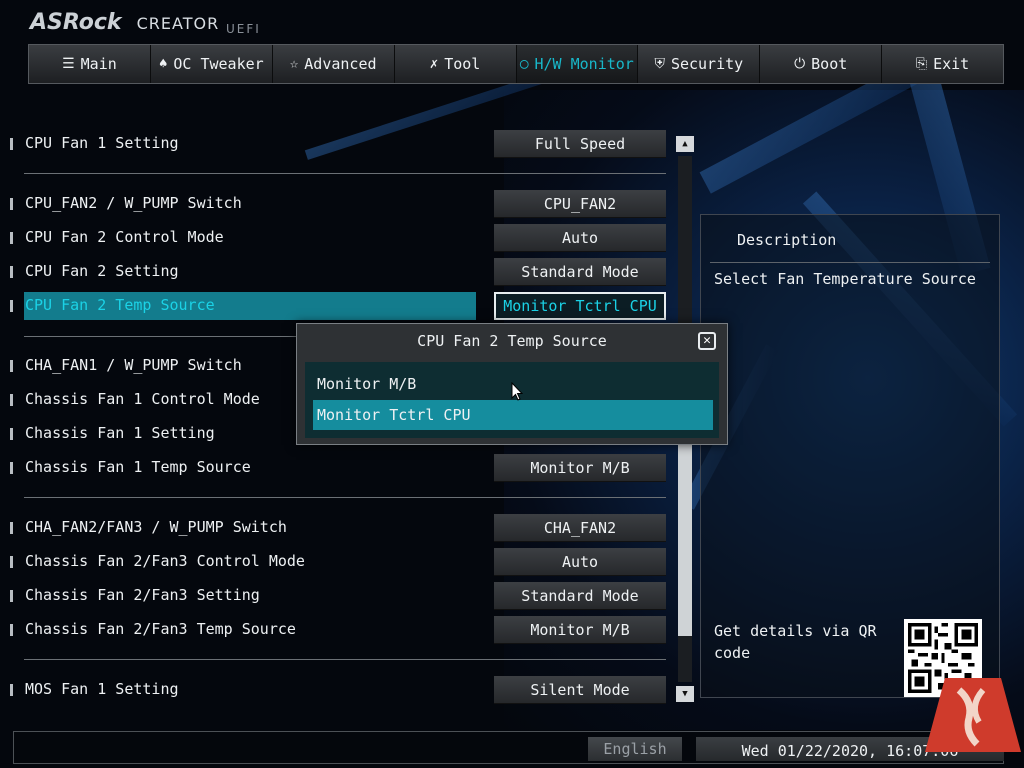 Image resolution: width=1024 pixels, height=768 pixels. Describe the element at coordinates (338, 238) in the screenshot. I see `setting-row: CPU Fan 2 Control Mode Auto` at that location.